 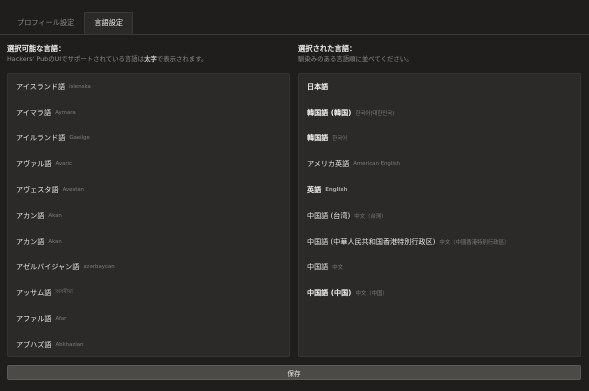 I want to click on list-item: 日本語, so click(x=439, y=87).